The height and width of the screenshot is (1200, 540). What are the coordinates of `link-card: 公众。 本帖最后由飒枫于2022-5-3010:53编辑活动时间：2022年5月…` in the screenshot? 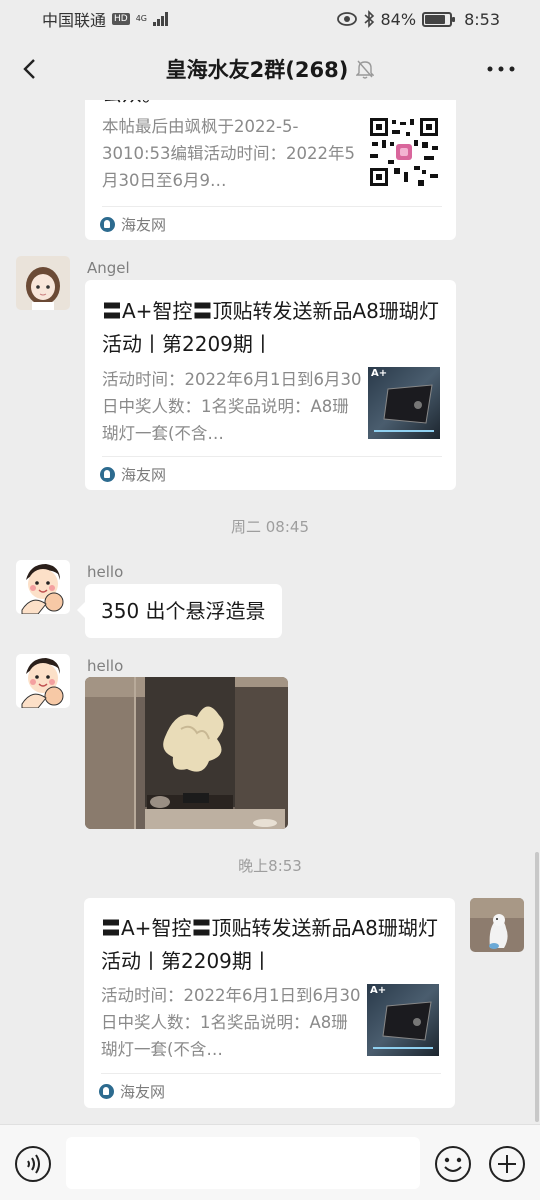 It's located at (270, 170).